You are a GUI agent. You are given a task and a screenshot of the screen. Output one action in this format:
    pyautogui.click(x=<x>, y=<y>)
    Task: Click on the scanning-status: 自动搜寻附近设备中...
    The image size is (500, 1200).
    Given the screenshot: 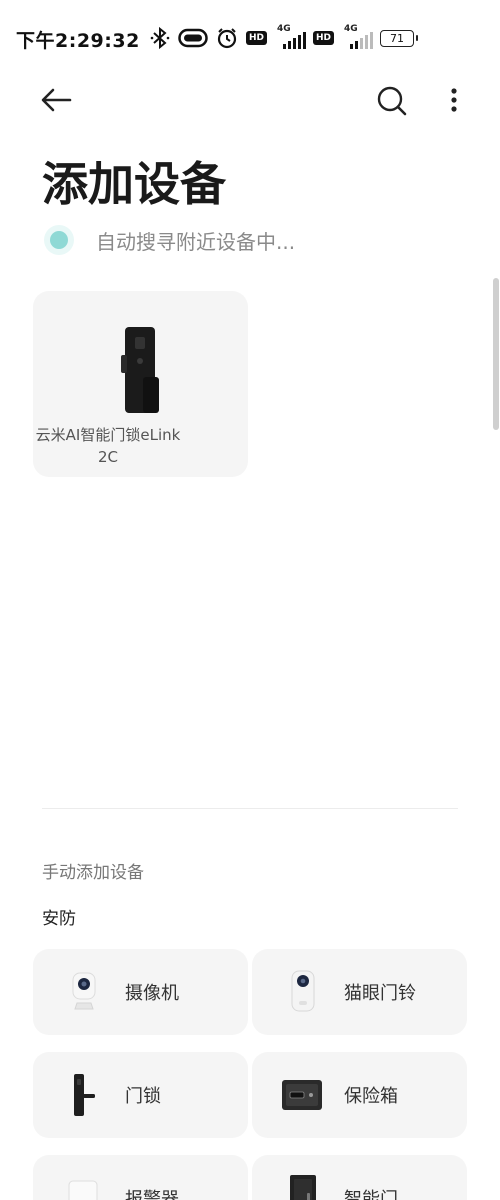 What is the action you would take?
    pyautogui.click(x=168, y=240)
    